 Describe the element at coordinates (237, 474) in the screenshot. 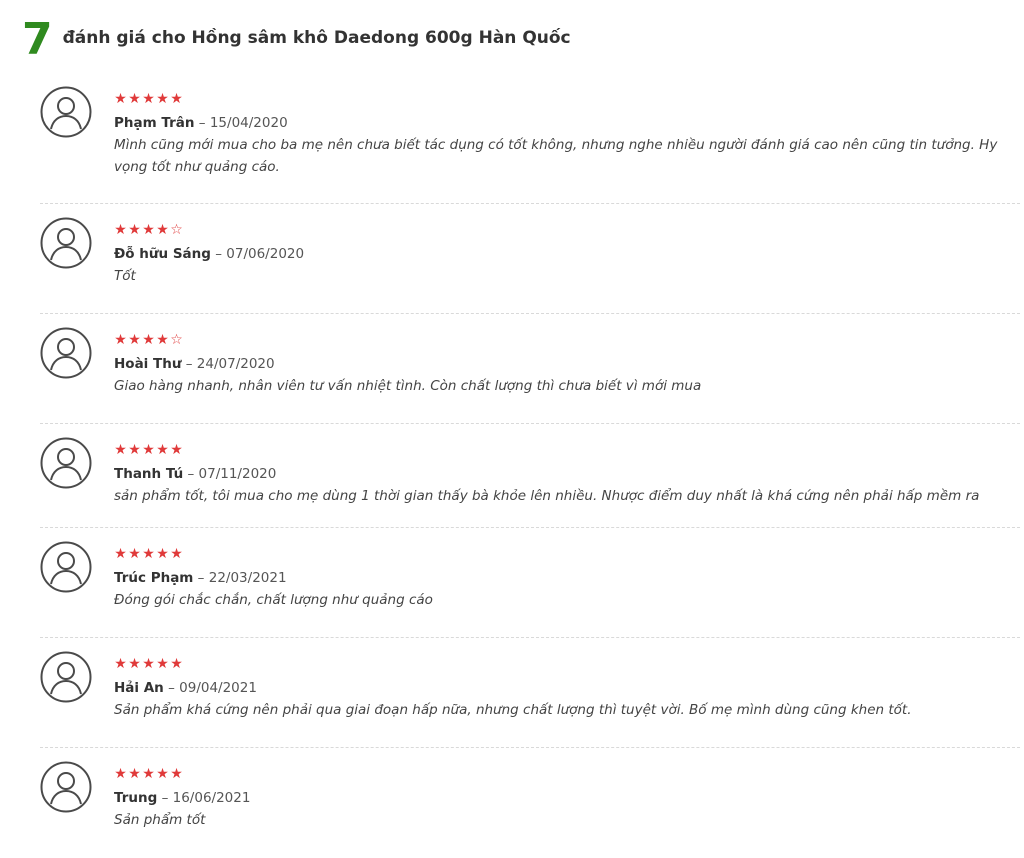

I see `review-date: 07/11/2020` at that location.